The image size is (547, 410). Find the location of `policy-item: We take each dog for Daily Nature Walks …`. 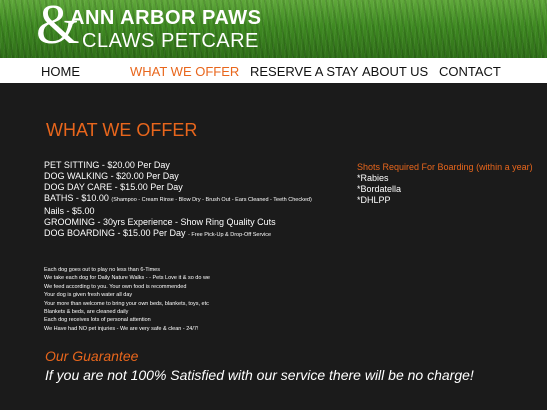

policy-item: We take each dog for Daily Nature Walks … is located at coordinates (127, 278).